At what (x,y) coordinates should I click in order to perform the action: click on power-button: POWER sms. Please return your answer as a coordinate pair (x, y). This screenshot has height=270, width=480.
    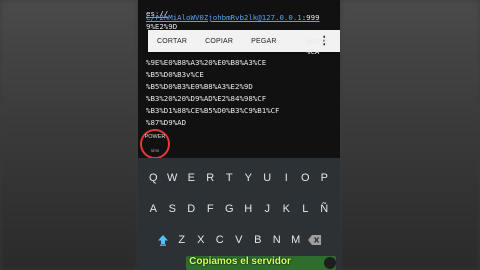
    Looking at the image, I should click on (155, 144).